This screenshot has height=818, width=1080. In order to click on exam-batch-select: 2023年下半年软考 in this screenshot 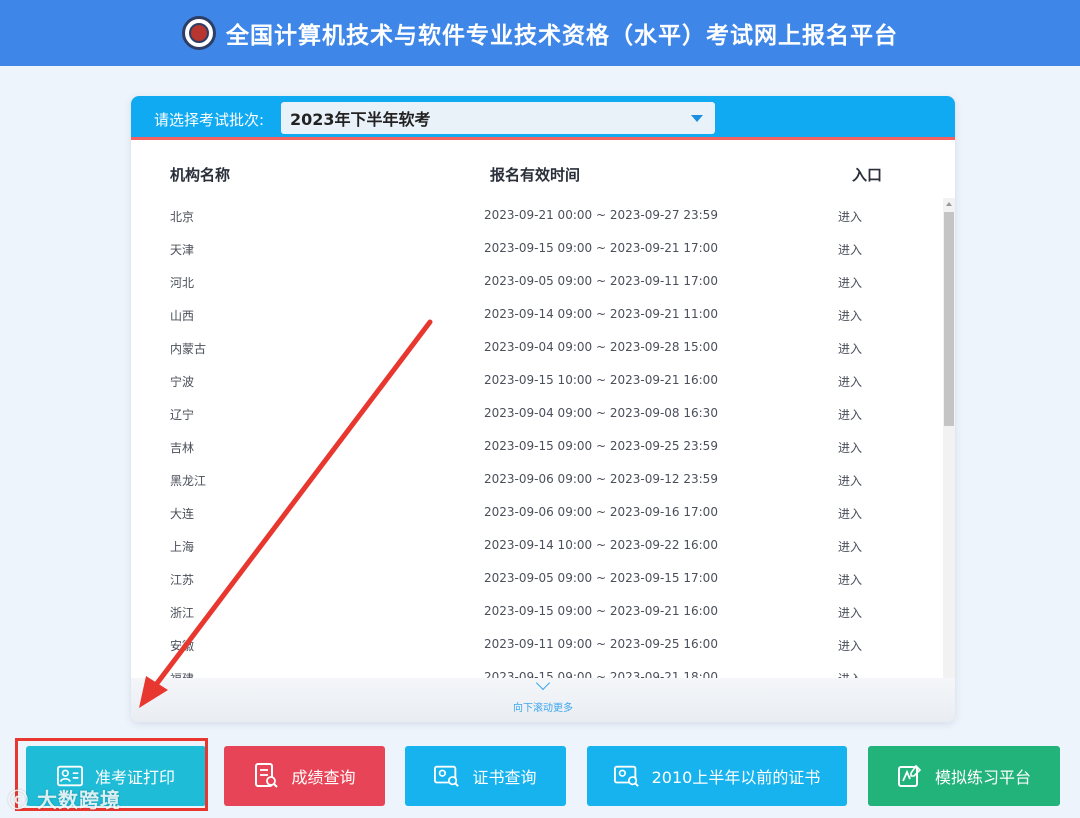, I will do `click(498, 118)`.